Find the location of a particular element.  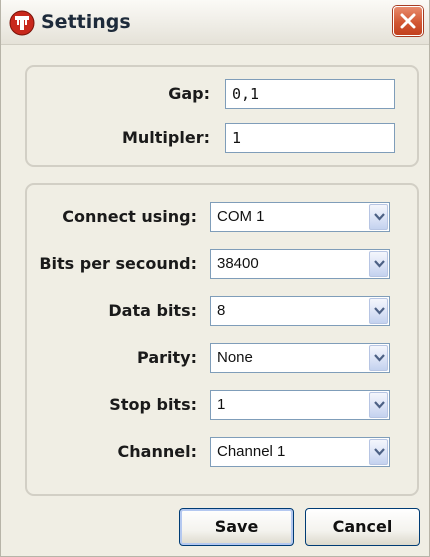

multiplier-label: Multipler: is located at coordinates (165, 137).